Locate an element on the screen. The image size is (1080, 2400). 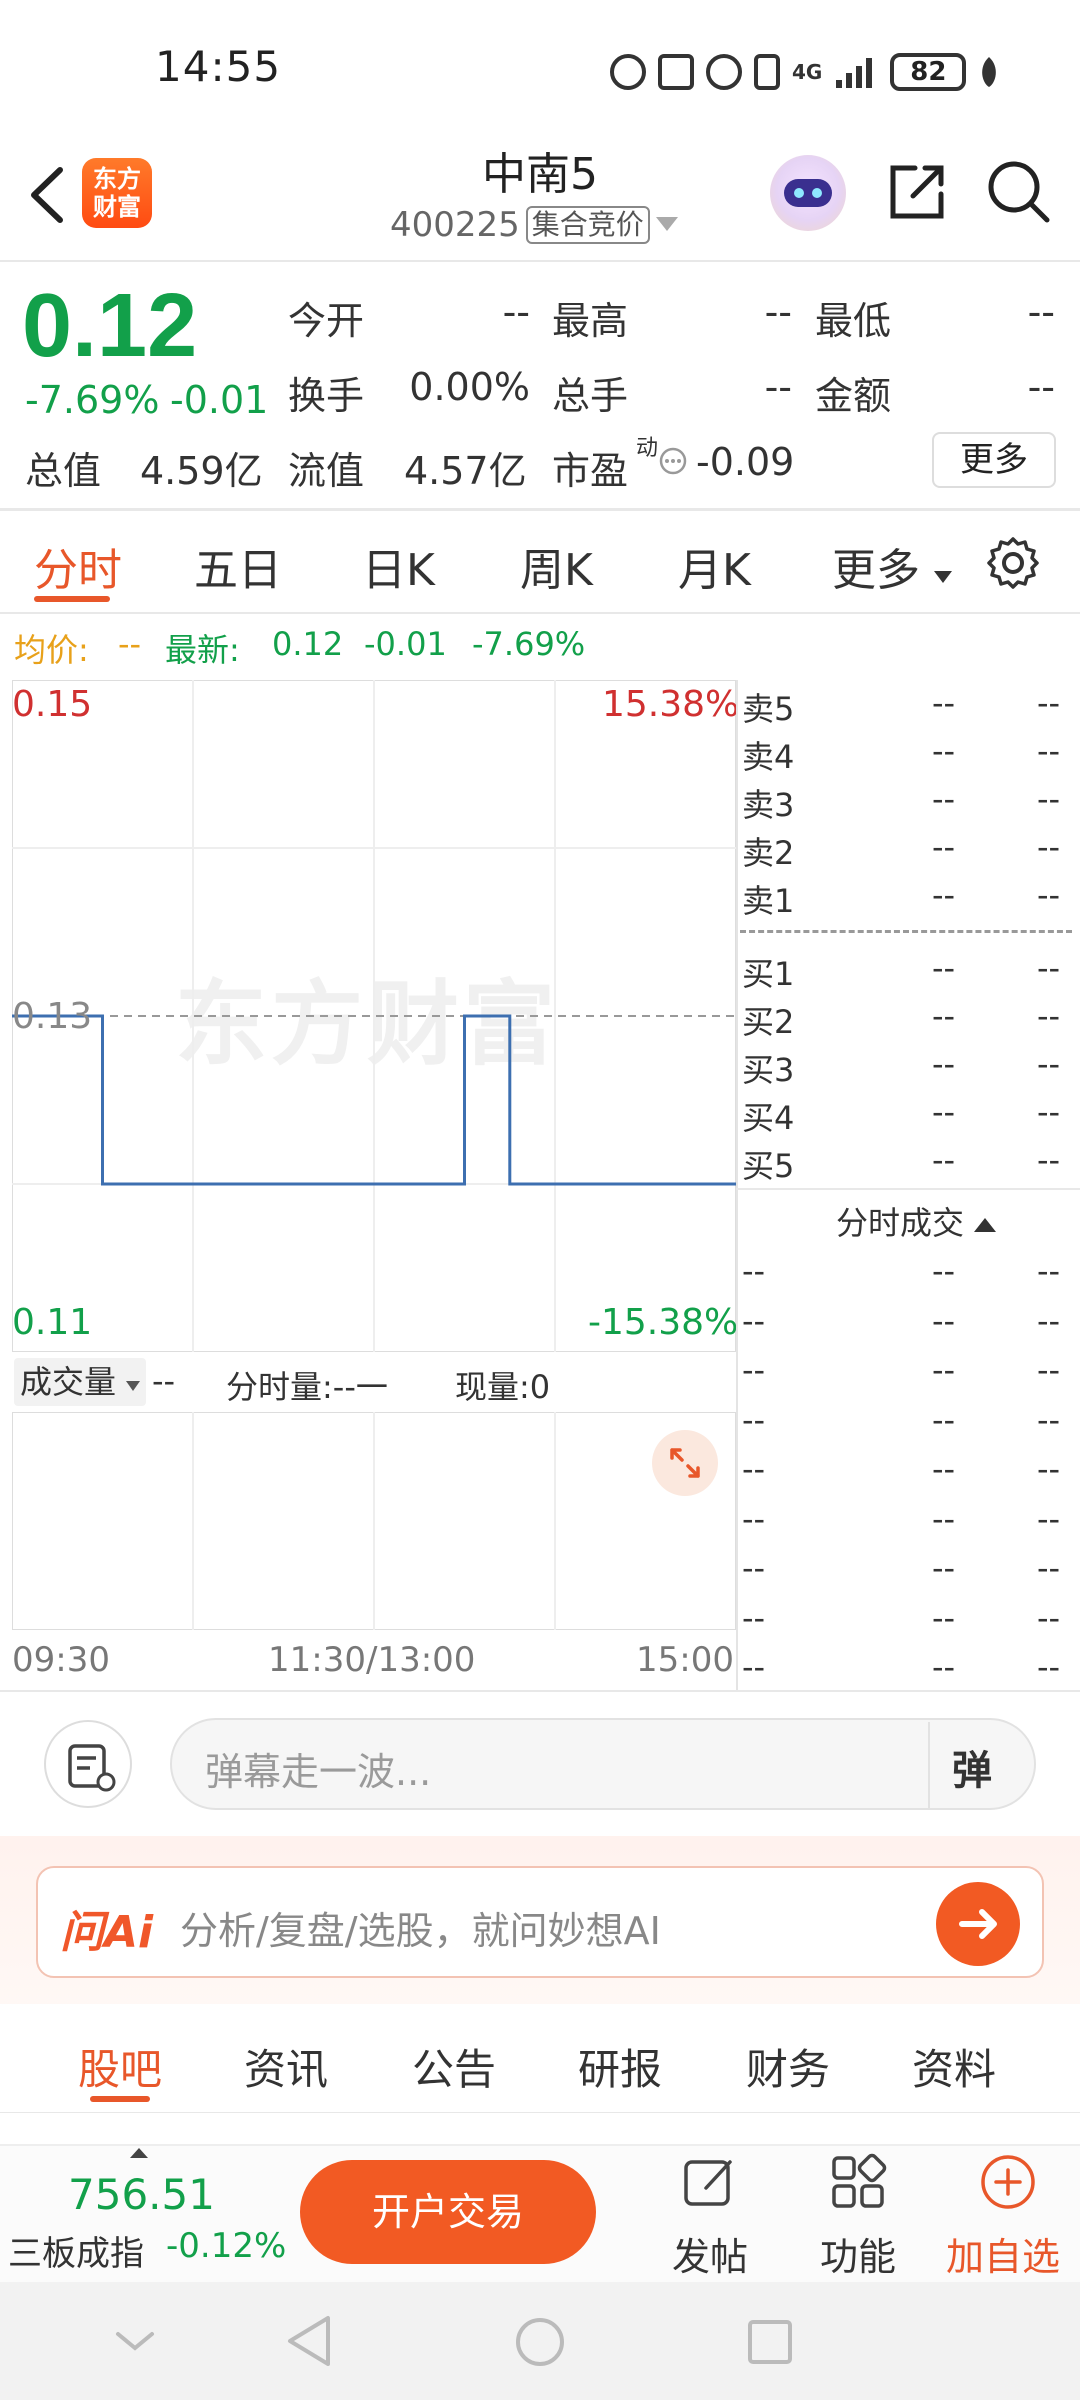
ai-logo: 问Ai is located at coordinates (107, 1932).